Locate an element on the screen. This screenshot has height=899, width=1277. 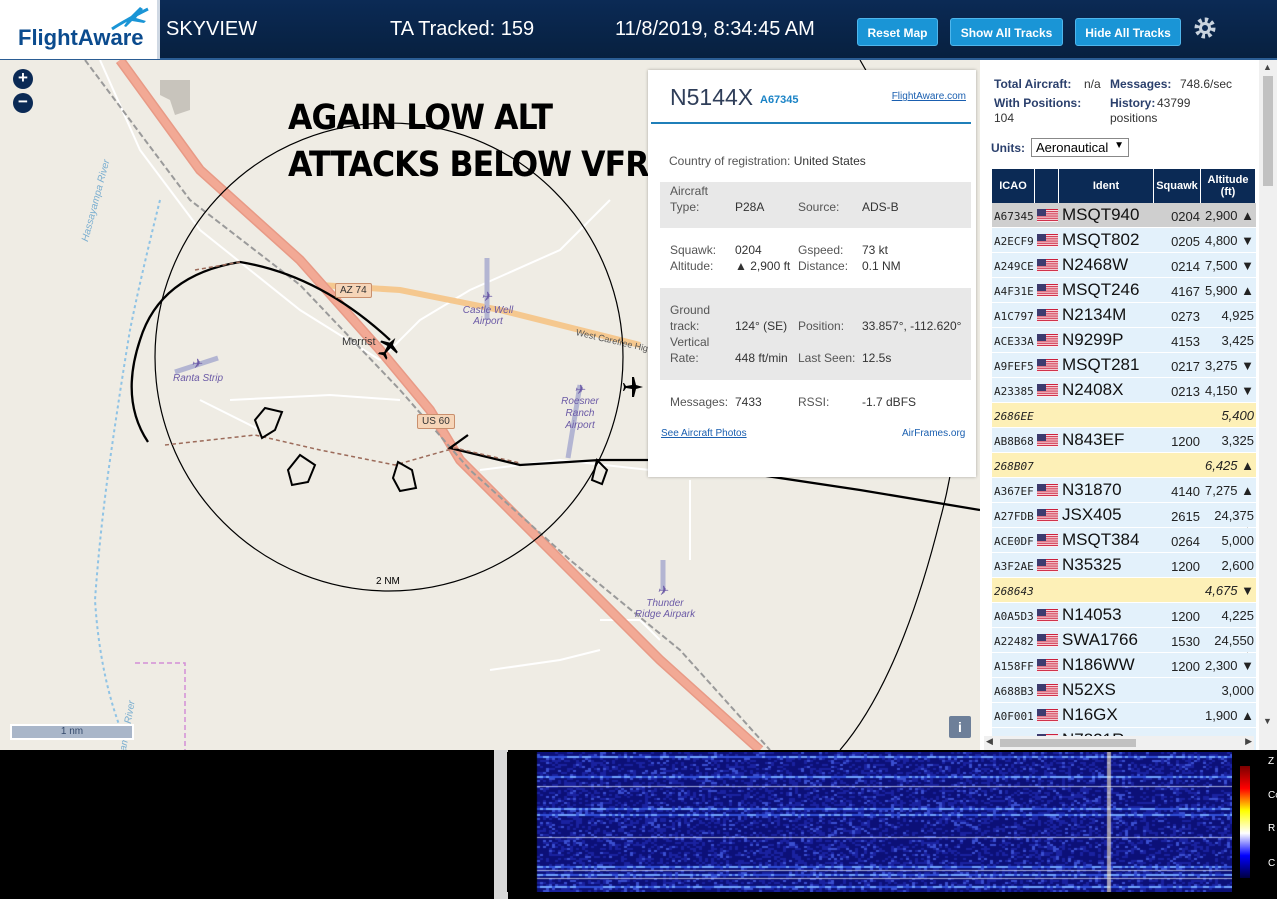
table-row: 2686EE 5,400 is located at coordinates (1124, 415).